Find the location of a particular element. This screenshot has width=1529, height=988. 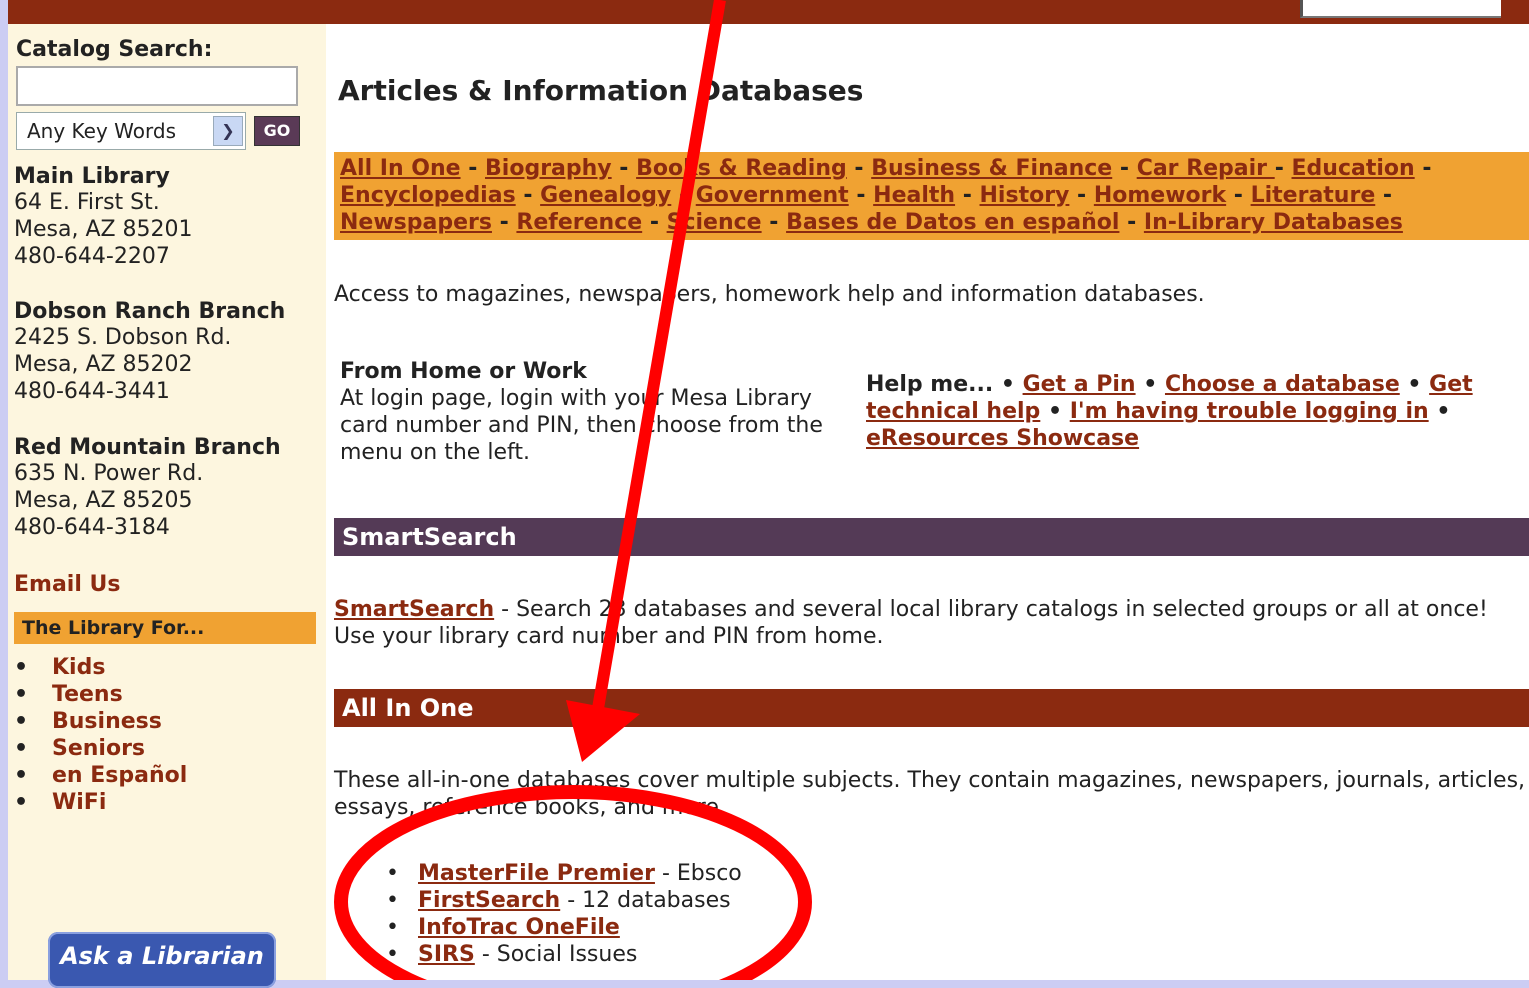

branch-name: Red Mountain Branch is located at coordinates (147, 447).